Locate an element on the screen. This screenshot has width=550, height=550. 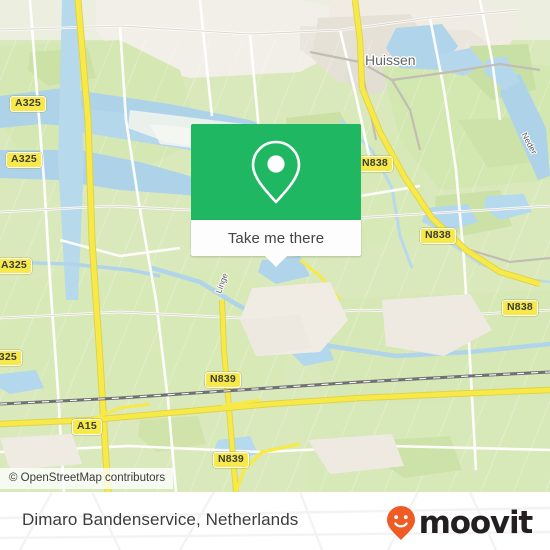
road-shield-a325-4: A325 is located at coordinates (11, 358).